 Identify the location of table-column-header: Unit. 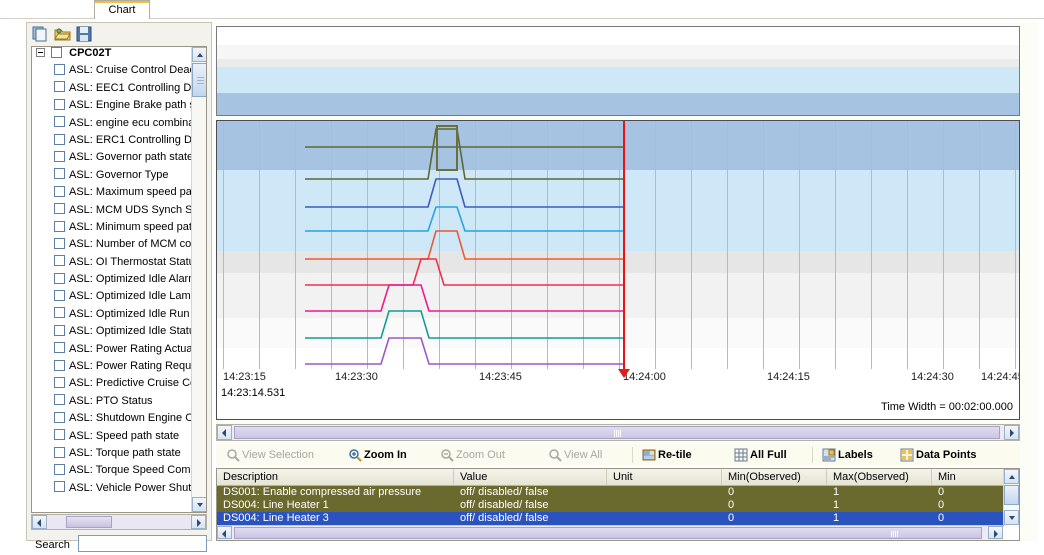
(664, 477).